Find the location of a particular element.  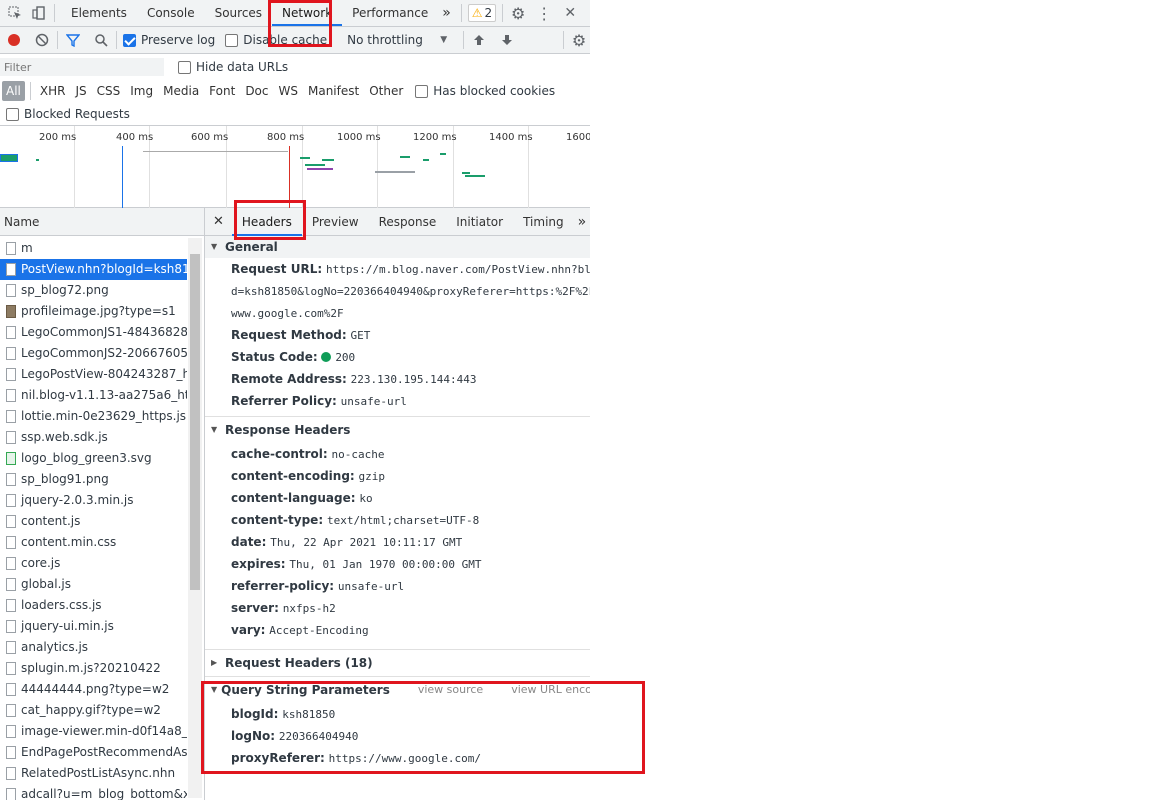

device-toolbar-icon is located at coordinates (39, 13).